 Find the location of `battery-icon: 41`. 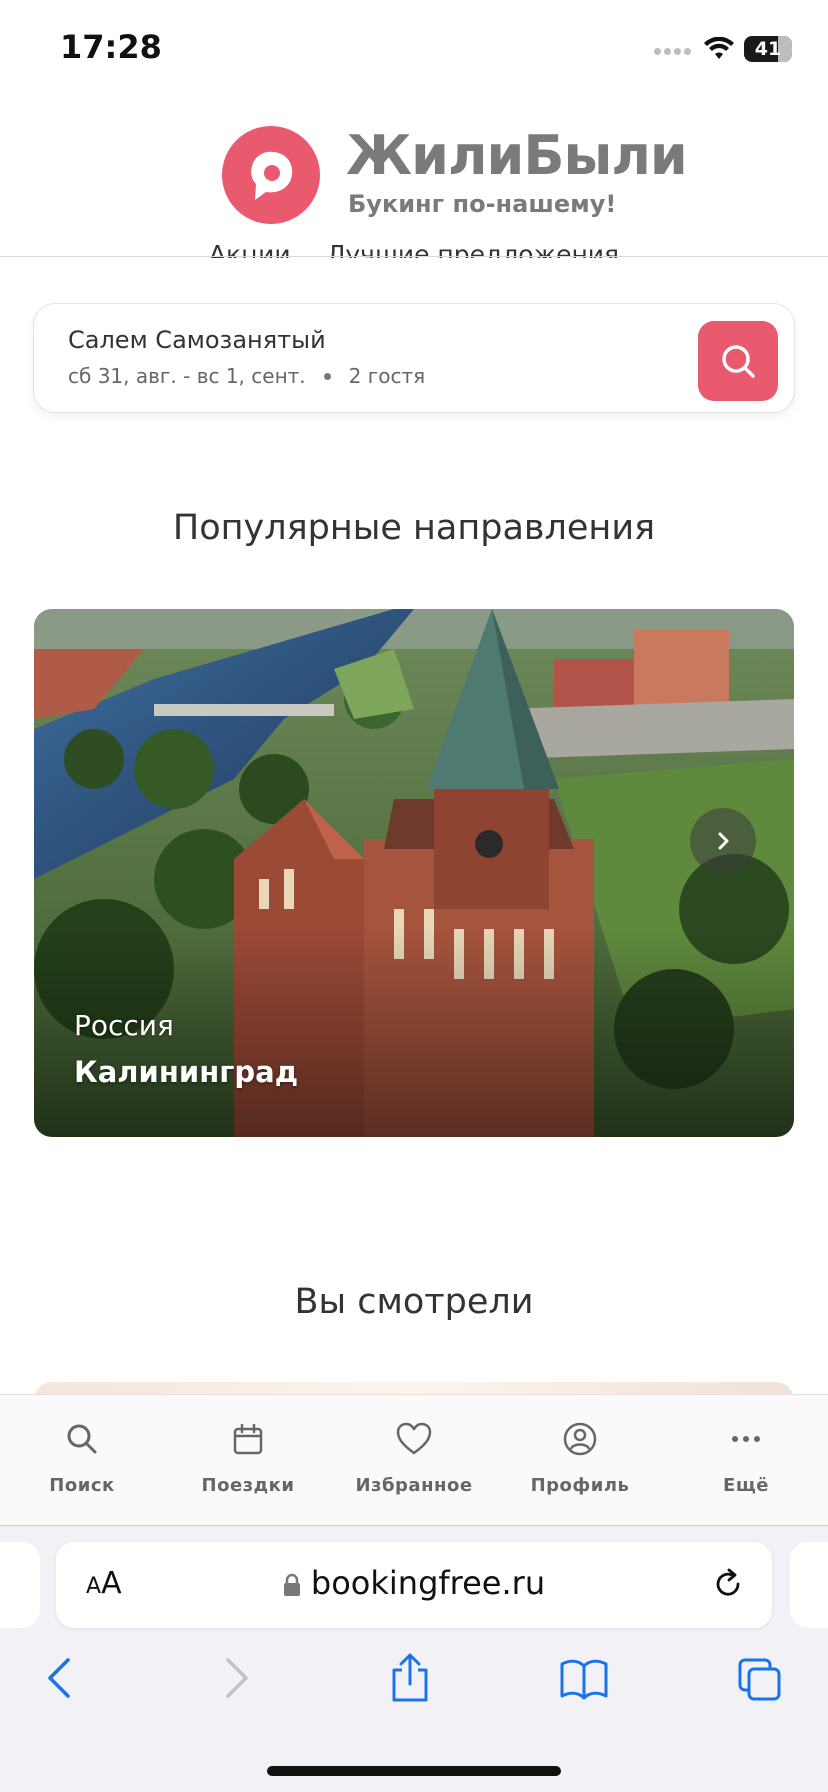

battery-icon: 41 is located at coordinates (768, 49).